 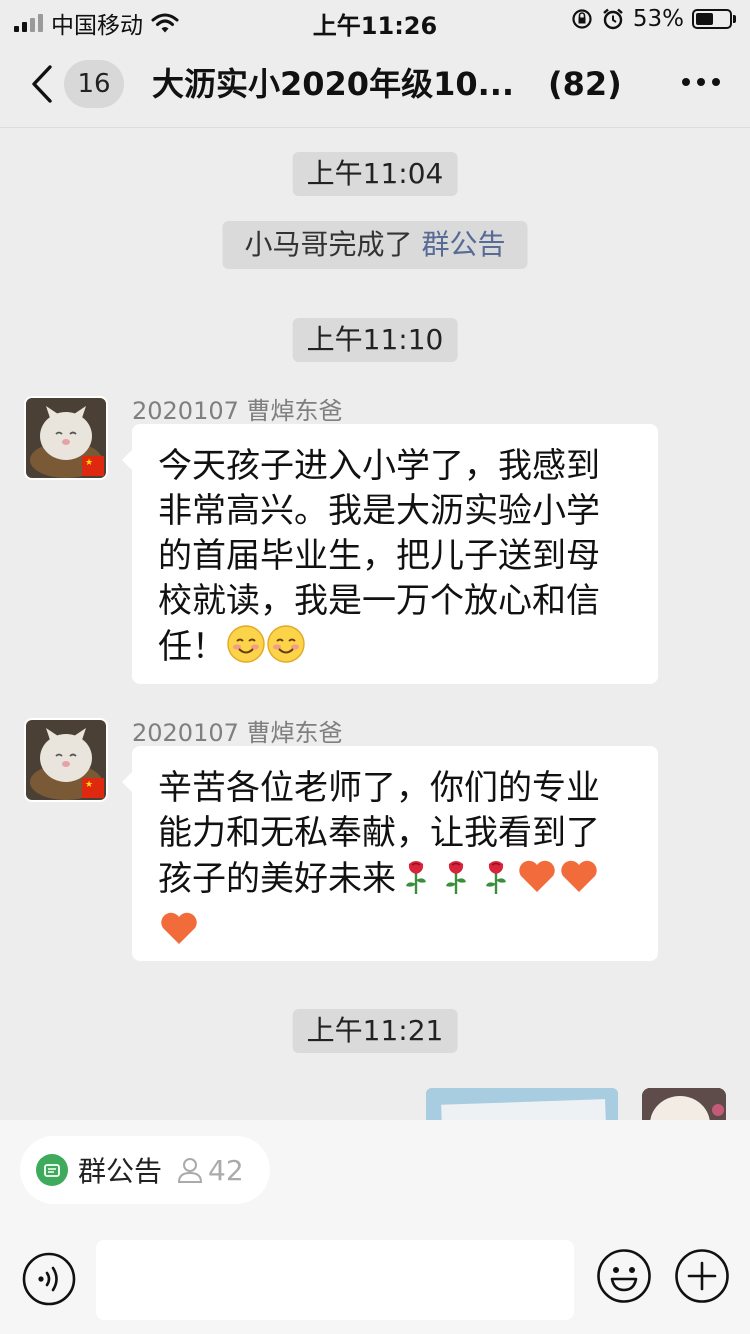 I want to click on group-notice-link: 群公告, so click(x=463, y=244).